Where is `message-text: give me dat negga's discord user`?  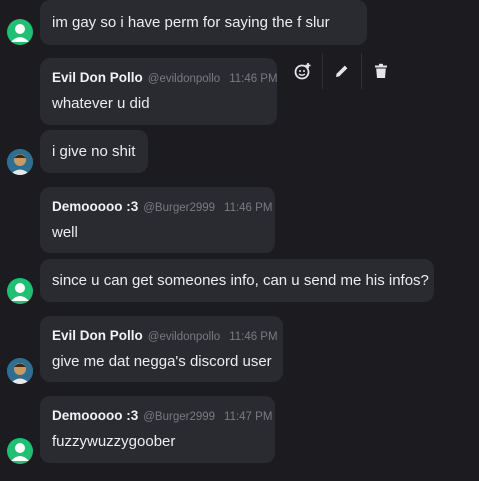
message-text: give me dat negga's discord user is located at coordinates (162, 361).